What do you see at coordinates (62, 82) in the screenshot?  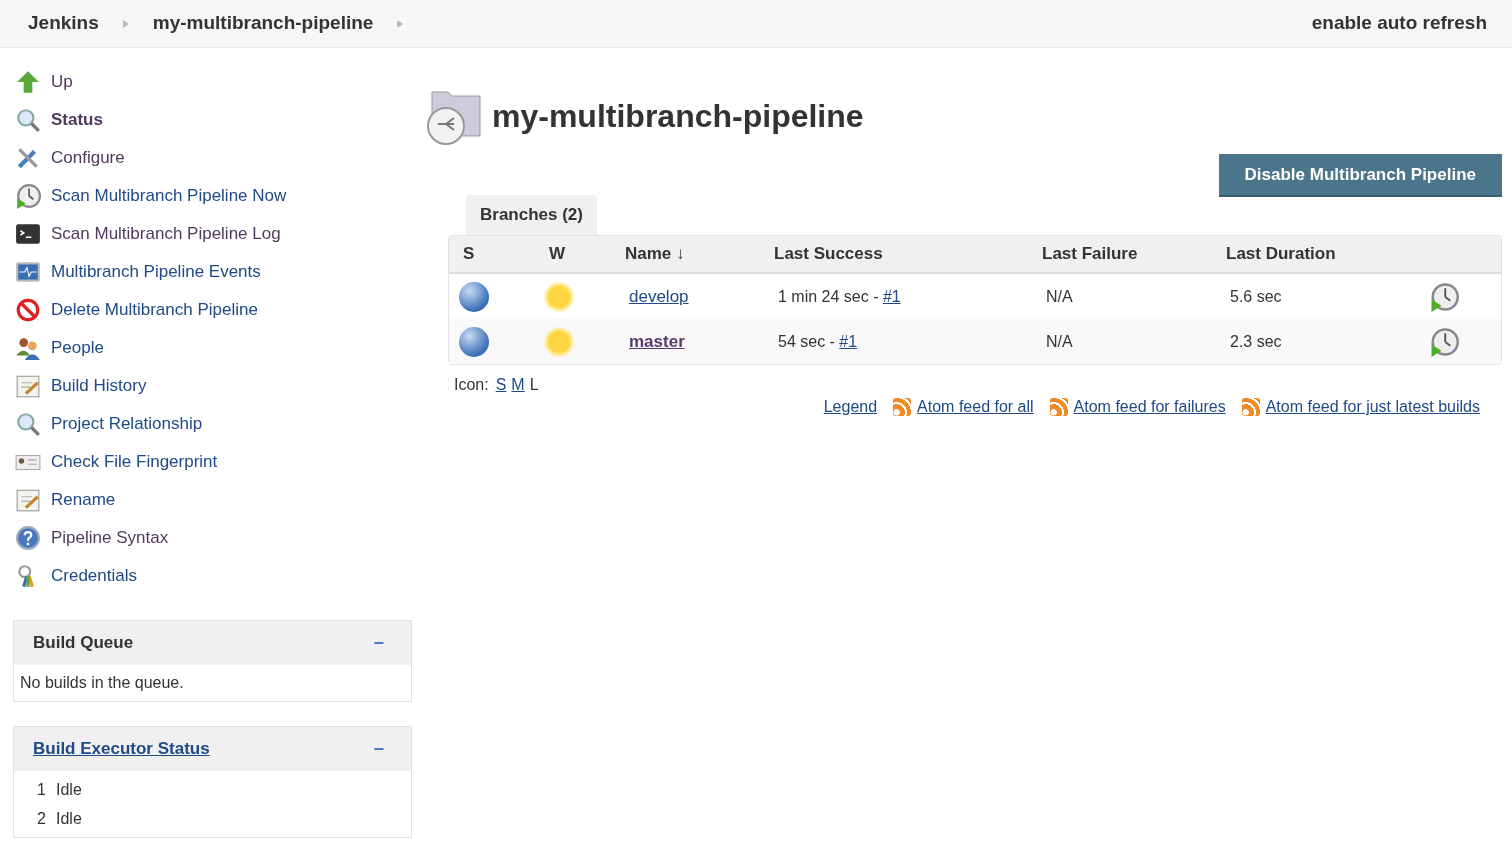 I see `sidebar-link: Up` at bounding box center [62, 82].